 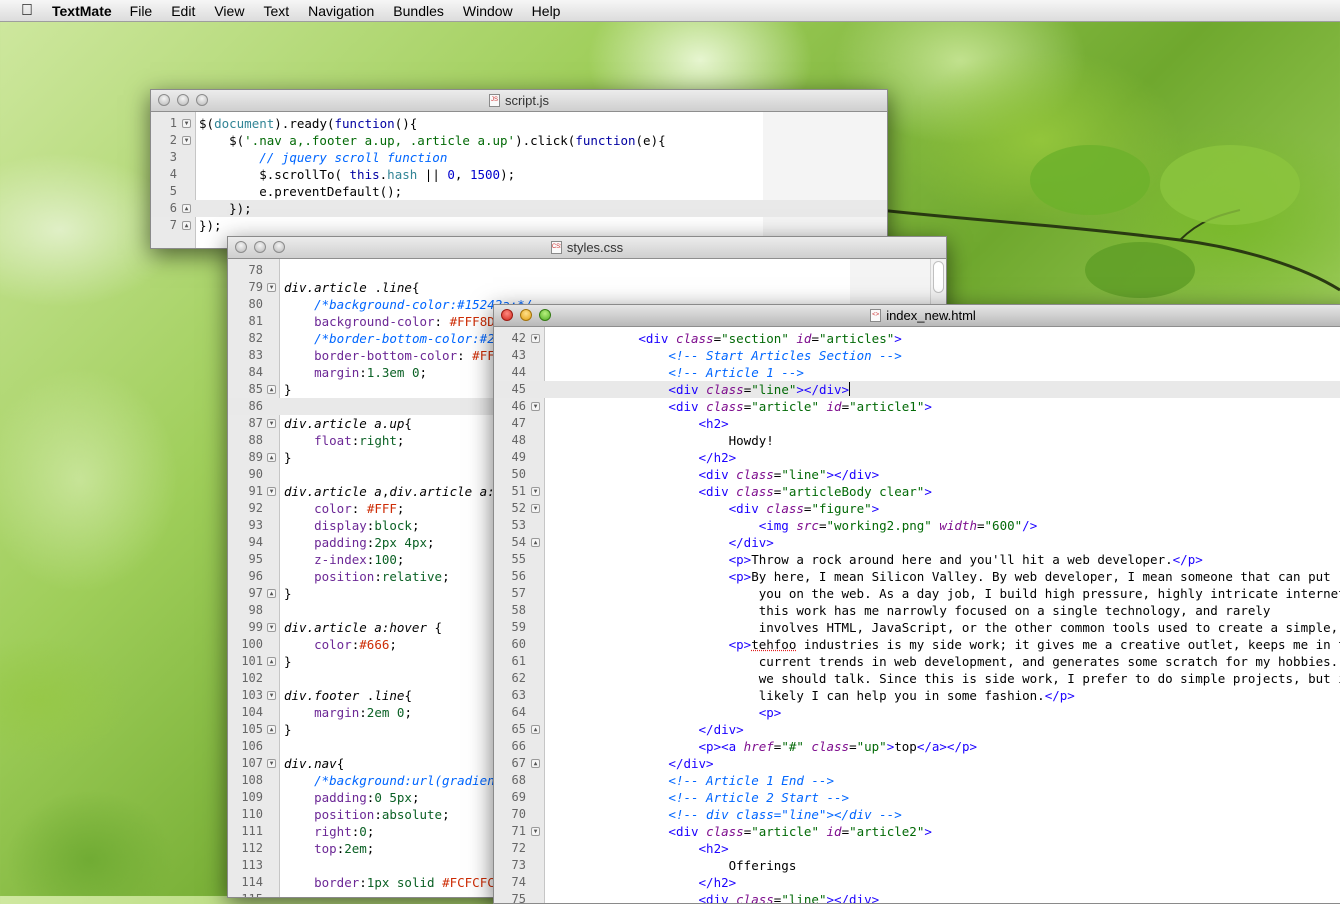 I want to click on code-token: =, so click(x=981, y=525).